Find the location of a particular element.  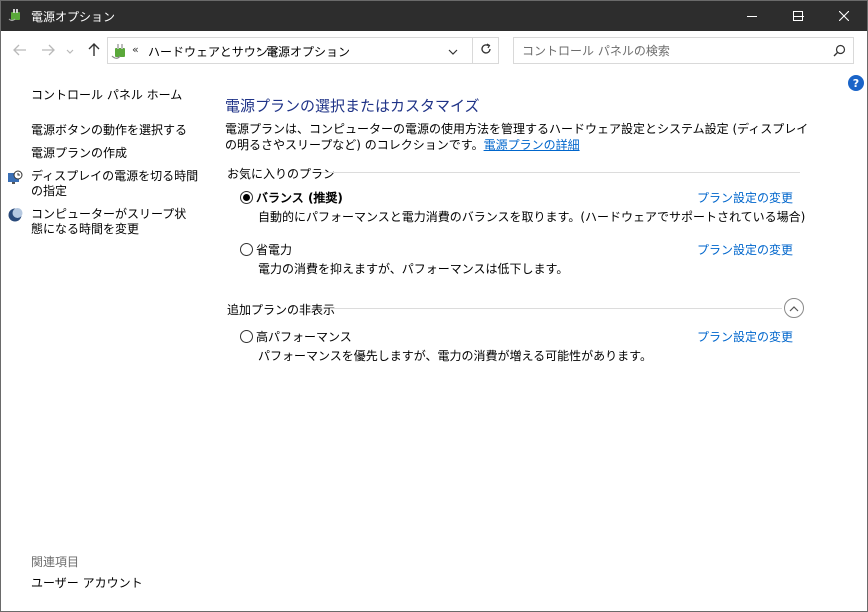

up-arrow-icon is located at coordinates (94, 51).